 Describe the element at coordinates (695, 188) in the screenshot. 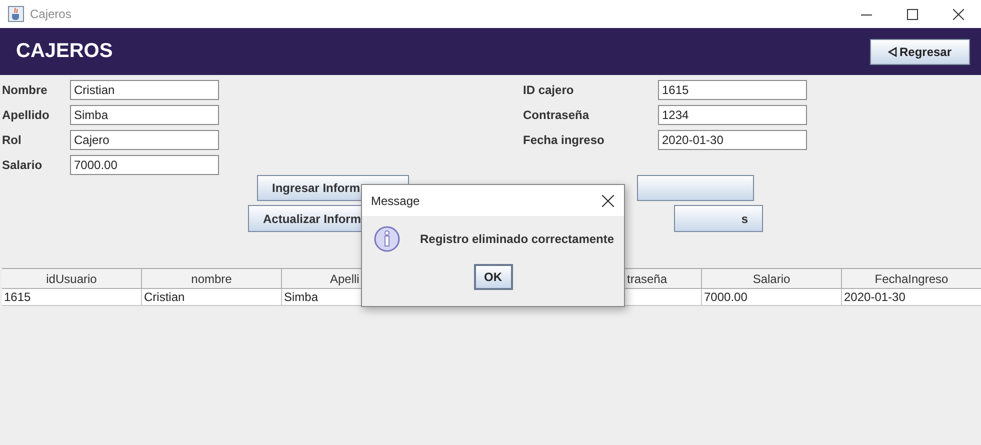

I see `action-button` at that location.